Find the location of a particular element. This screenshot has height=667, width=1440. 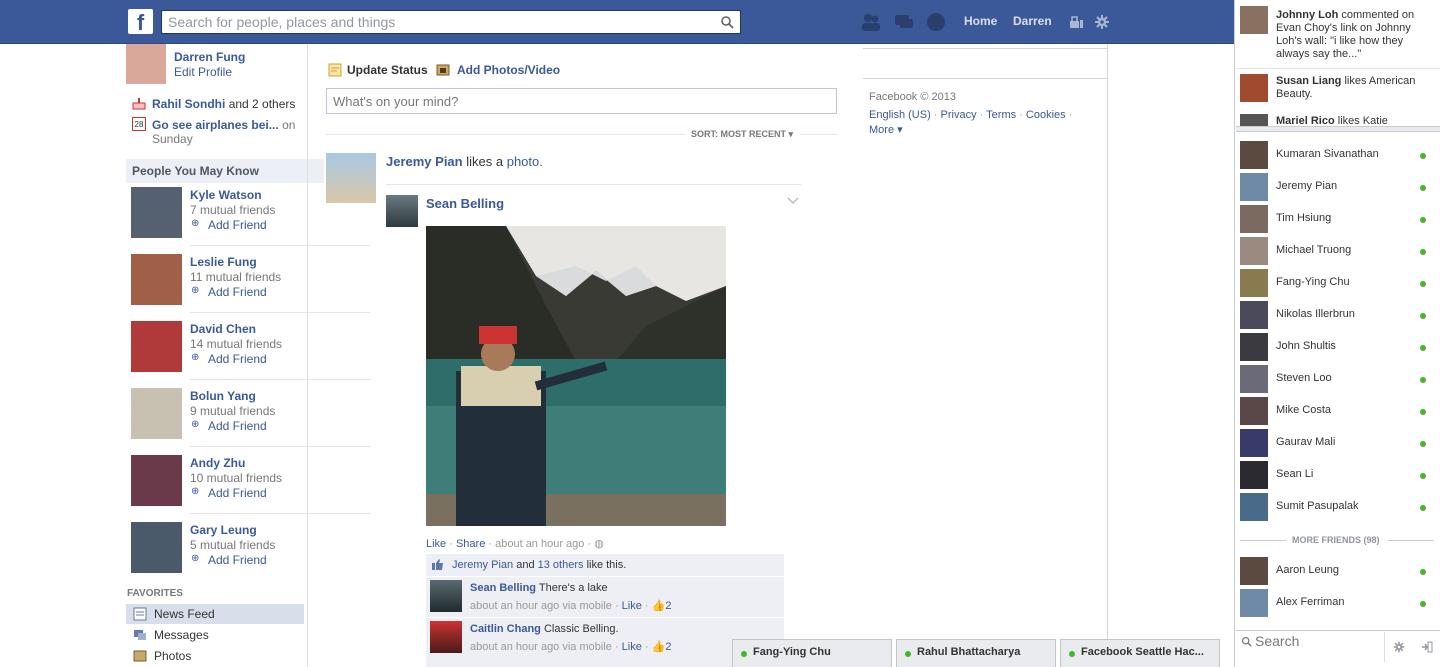

ticker-resize-handle is located at coordinates (1338, 129).